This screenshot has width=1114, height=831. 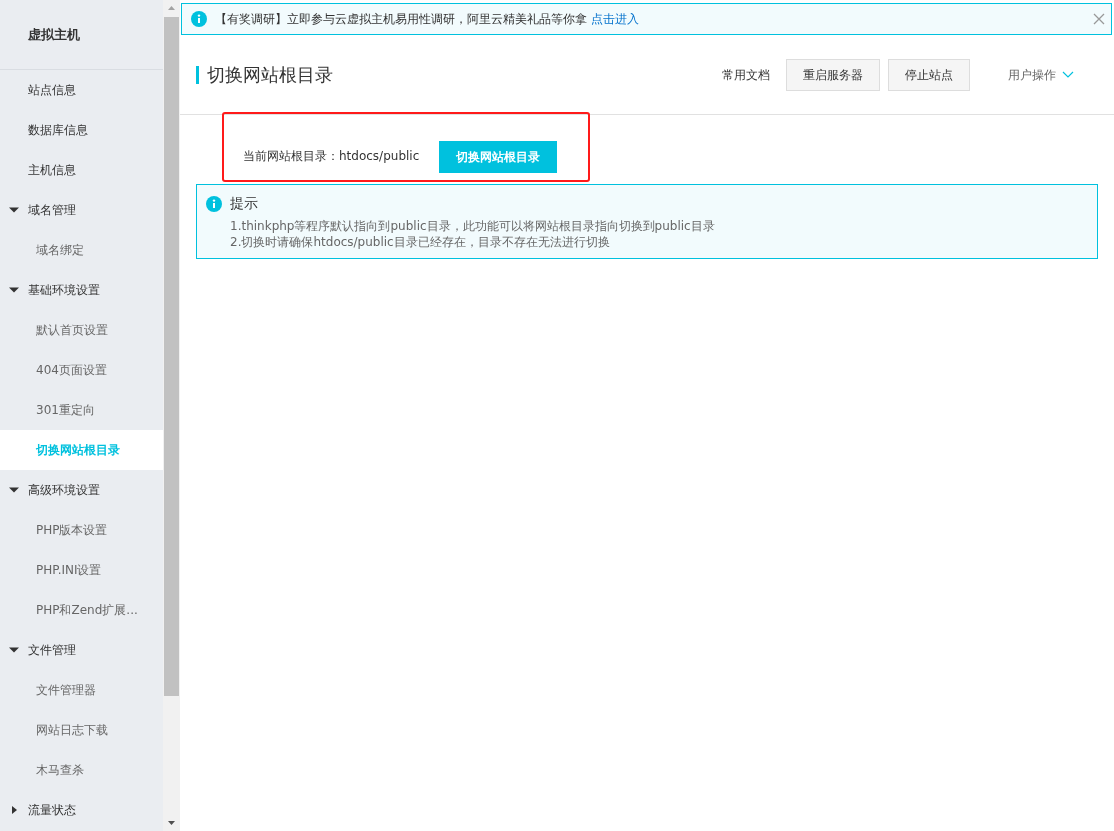 What do you see at coordinates (81, 770) in the screenshot?
I see `sidebar-item: 木马查杀` at bounding box center [81, 770].